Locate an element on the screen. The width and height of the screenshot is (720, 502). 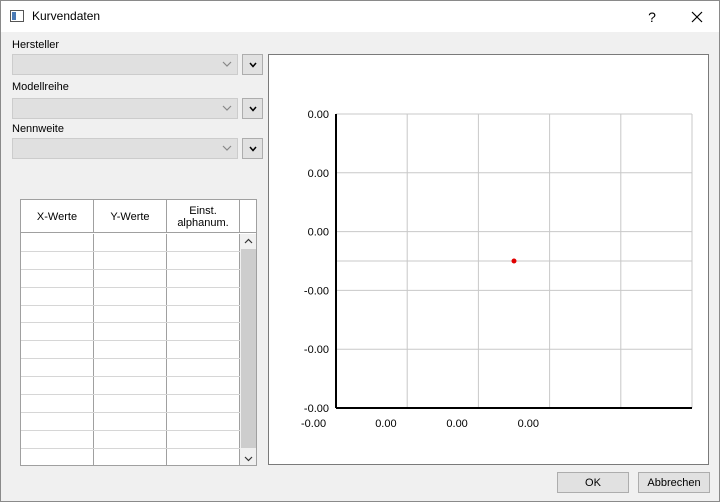
nennweite-label: Nennweite is located at coordinates (38, 129).